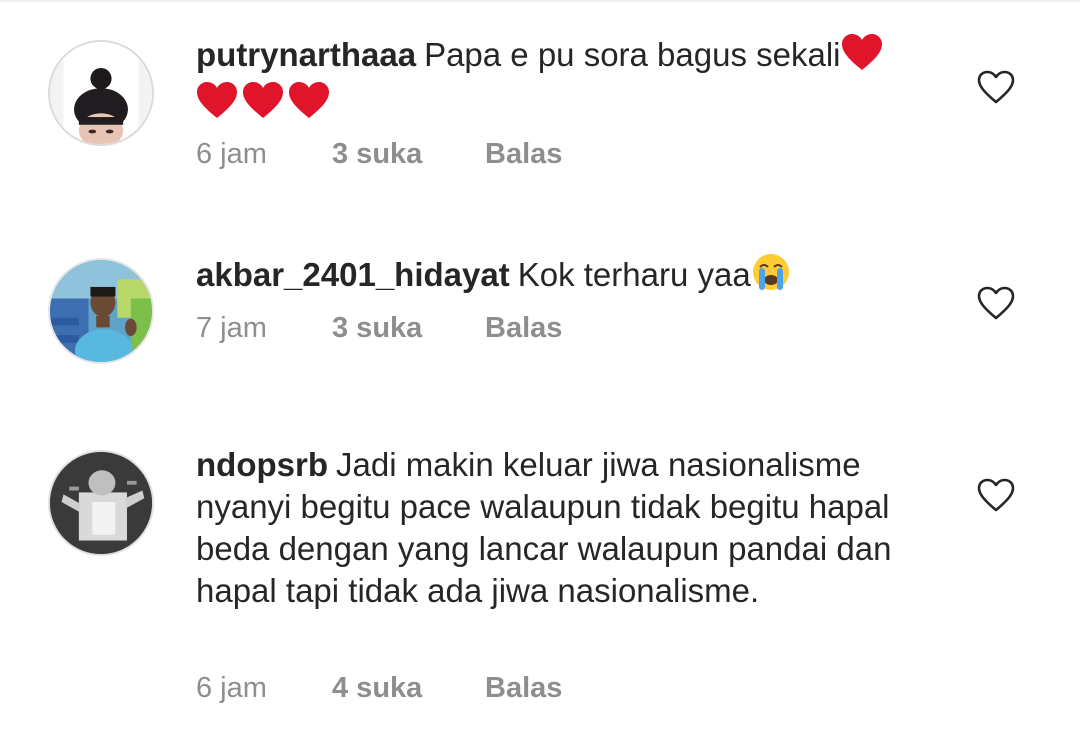 This screenshot has width=1080, height=744. I want to click on comment-time: 7 jam, so click(231, 328).